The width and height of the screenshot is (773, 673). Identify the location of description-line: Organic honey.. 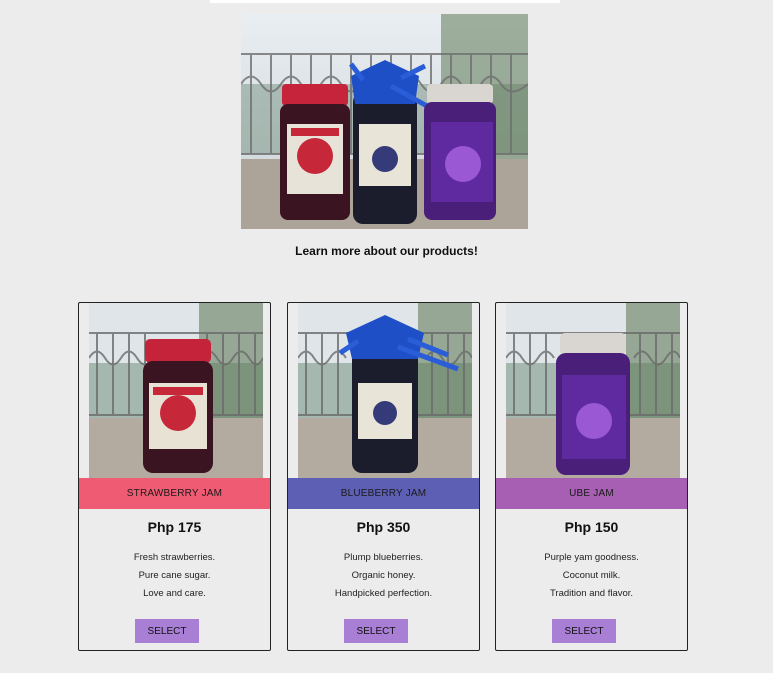
(383, 575).